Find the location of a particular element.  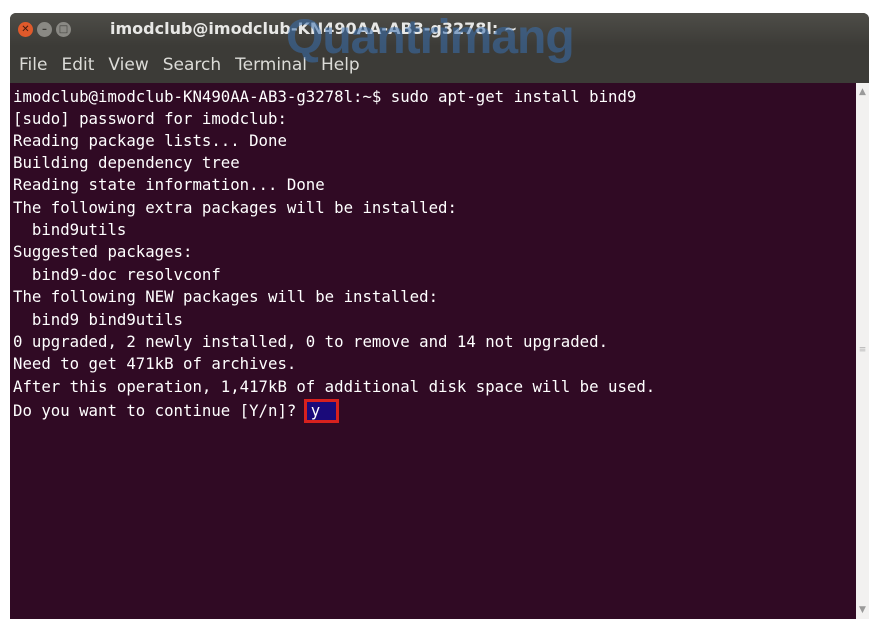

maximize-icon: □ is located at coordinates (63, 29).